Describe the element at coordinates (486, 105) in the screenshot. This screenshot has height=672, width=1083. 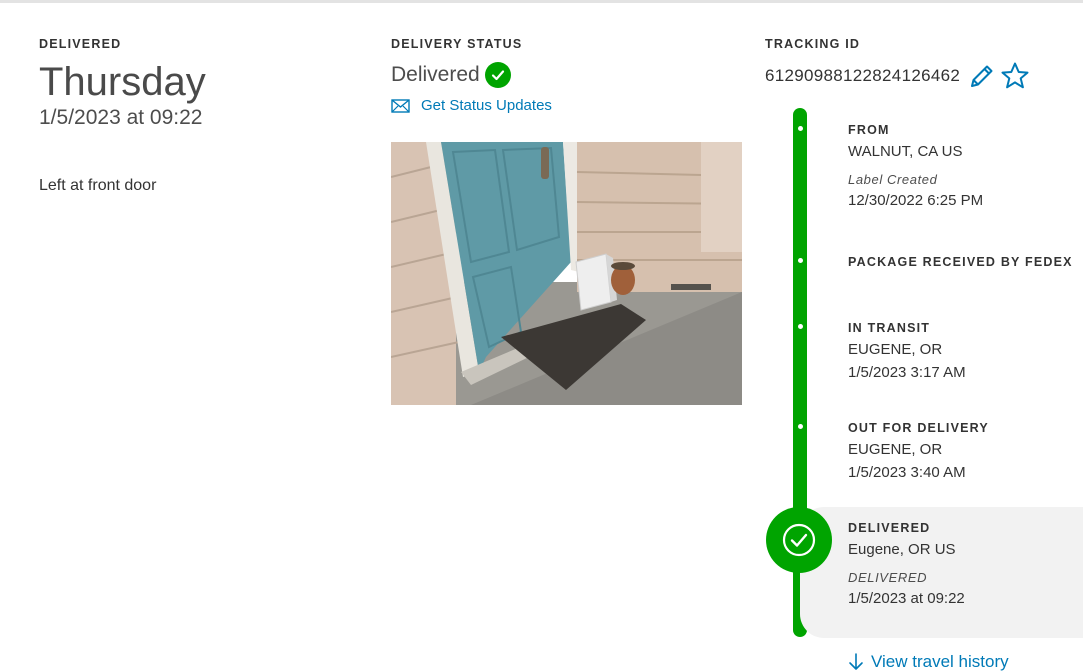
I see `get-status-updates-label: Get Status Updates` at that location.